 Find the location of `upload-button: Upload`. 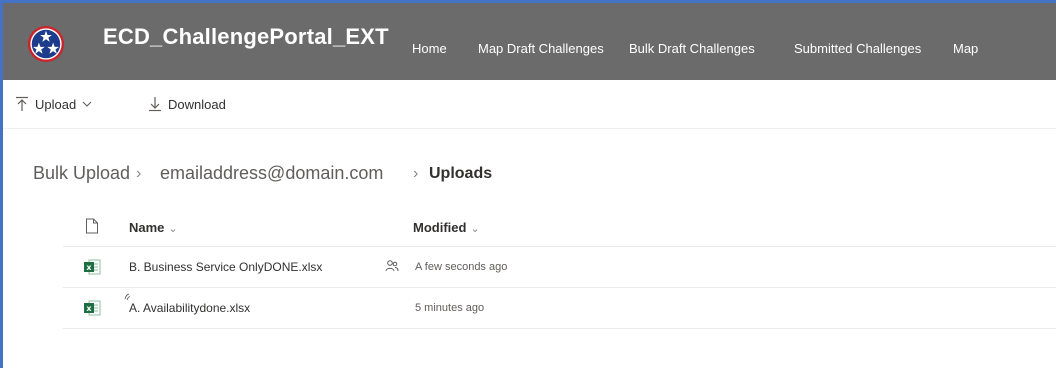

upload-button: Upload is located at coordinates (53, 104).